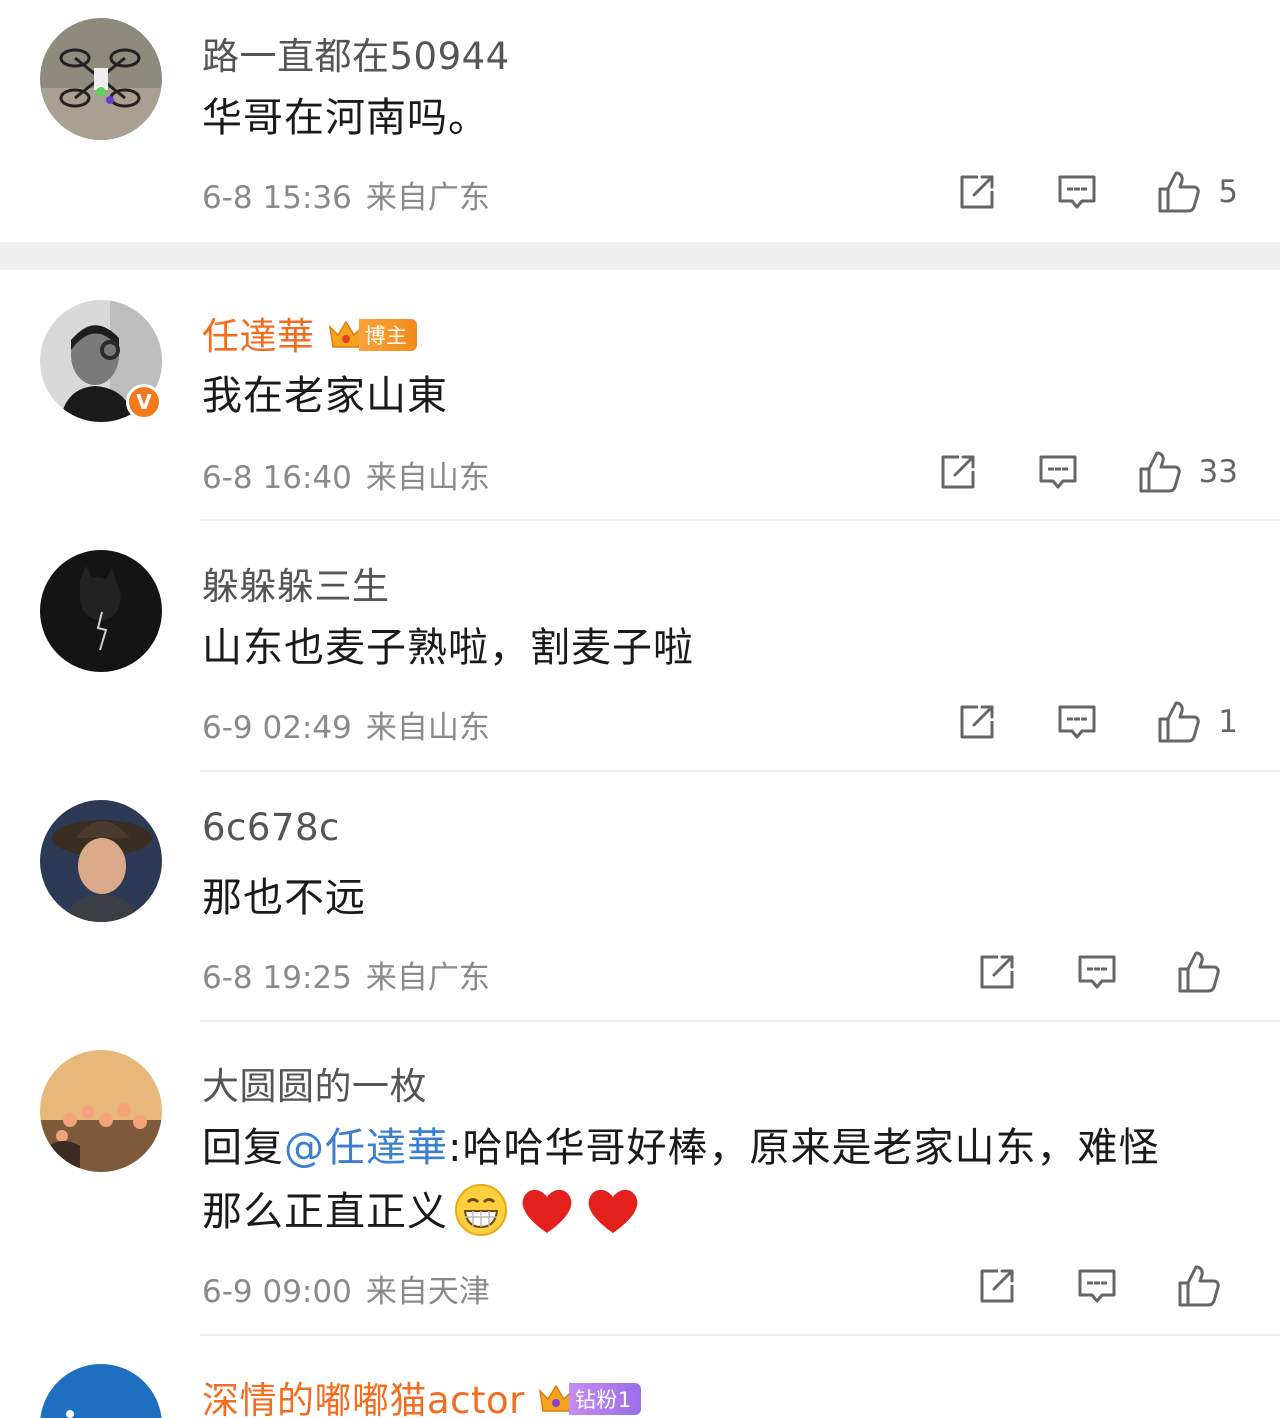 This screenshot has width=1280, height=1418. I want to click on username: 路一直都在50944, so click(356, 53).